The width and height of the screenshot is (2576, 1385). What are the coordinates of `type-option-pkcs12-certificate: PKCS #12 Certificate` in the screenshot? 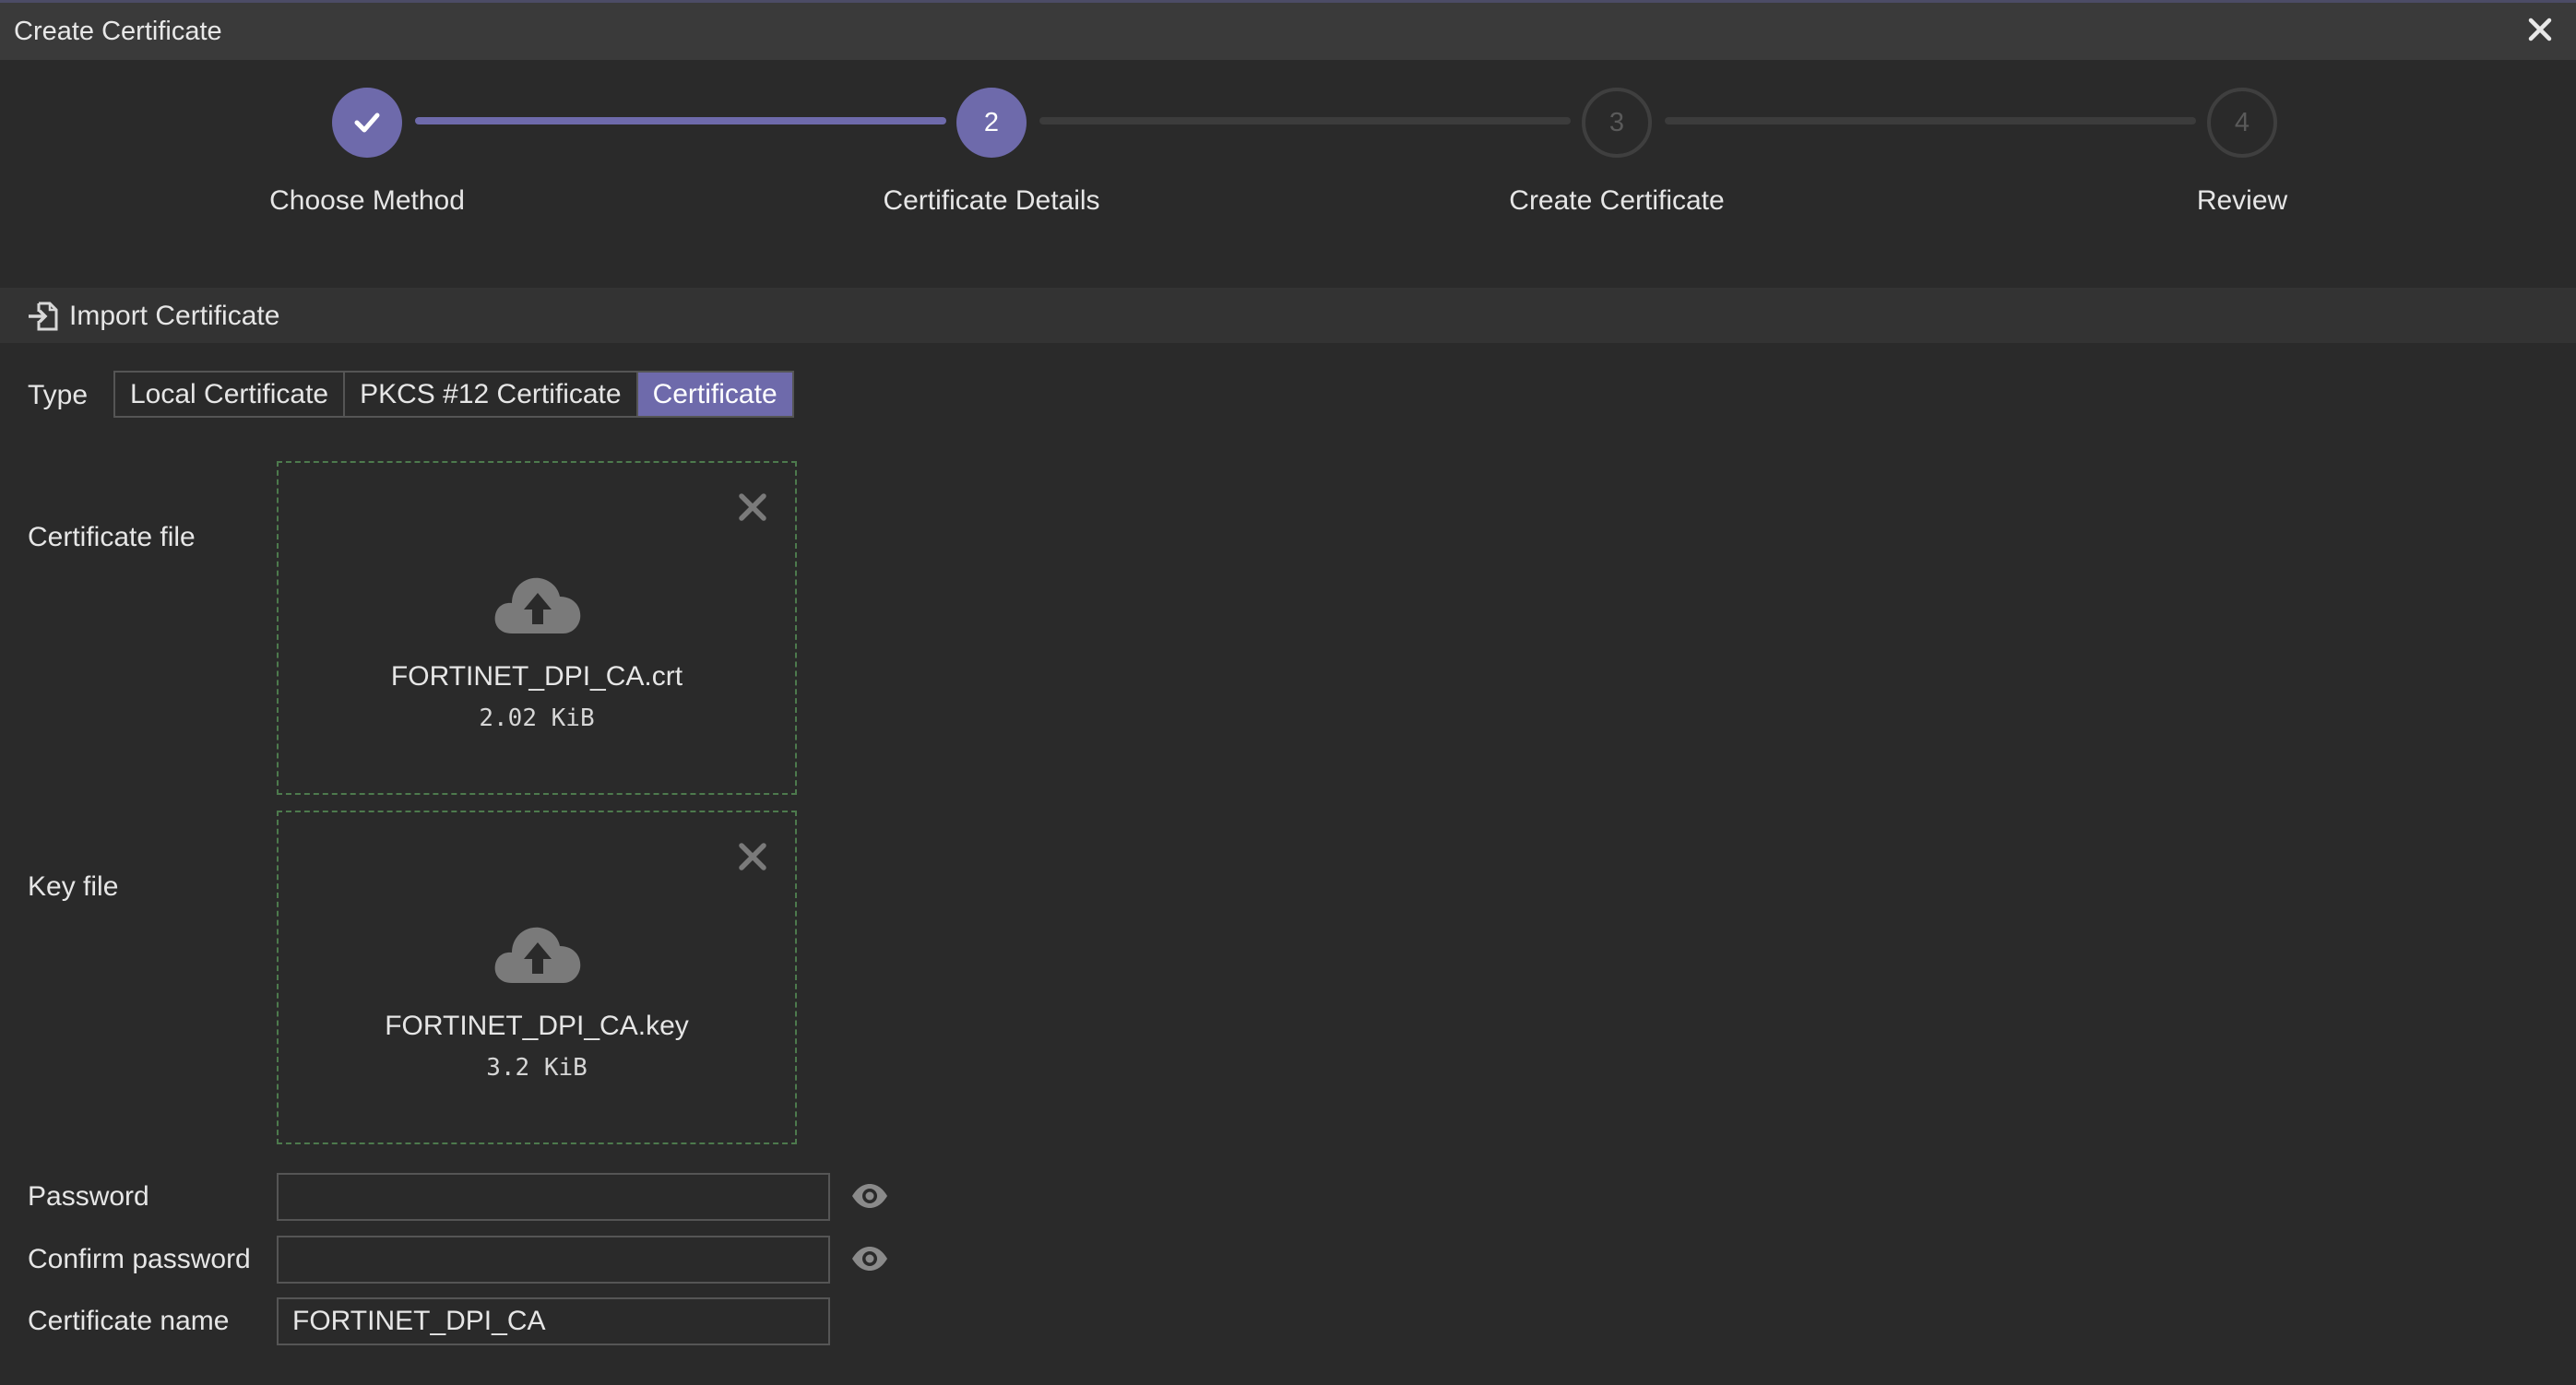 It's located at (492, 395).